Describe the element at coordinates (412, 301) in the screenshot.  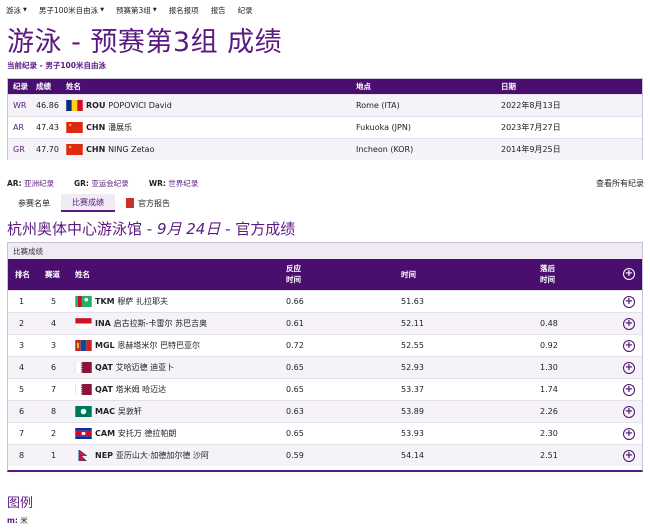
I see `result-time: 51.63` at that location.